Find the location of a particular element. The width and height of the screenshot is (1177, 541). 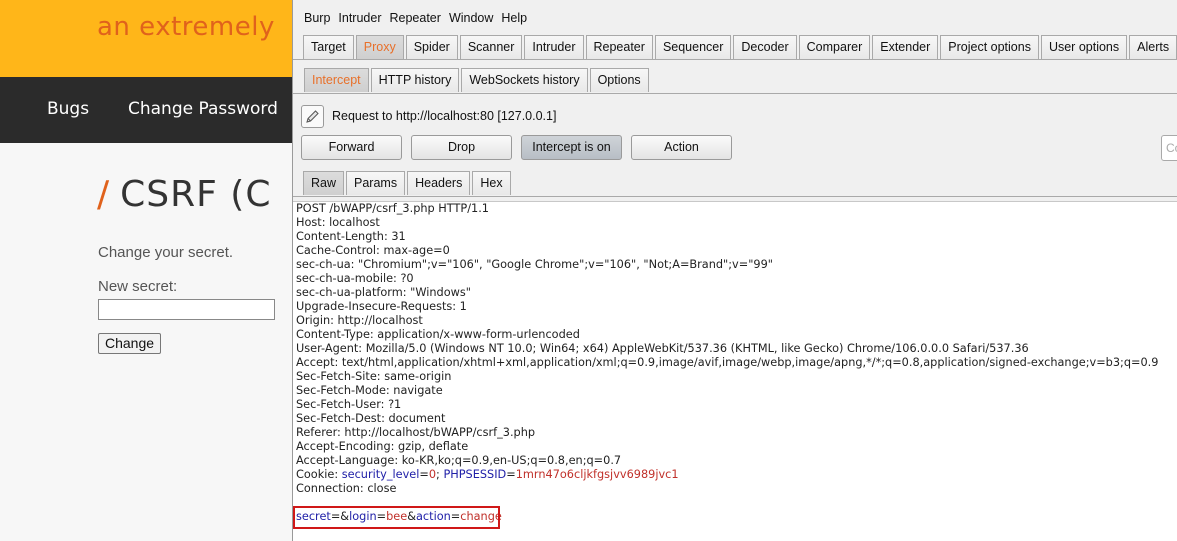

search-input: Co is located at coordinates (1169, 148).